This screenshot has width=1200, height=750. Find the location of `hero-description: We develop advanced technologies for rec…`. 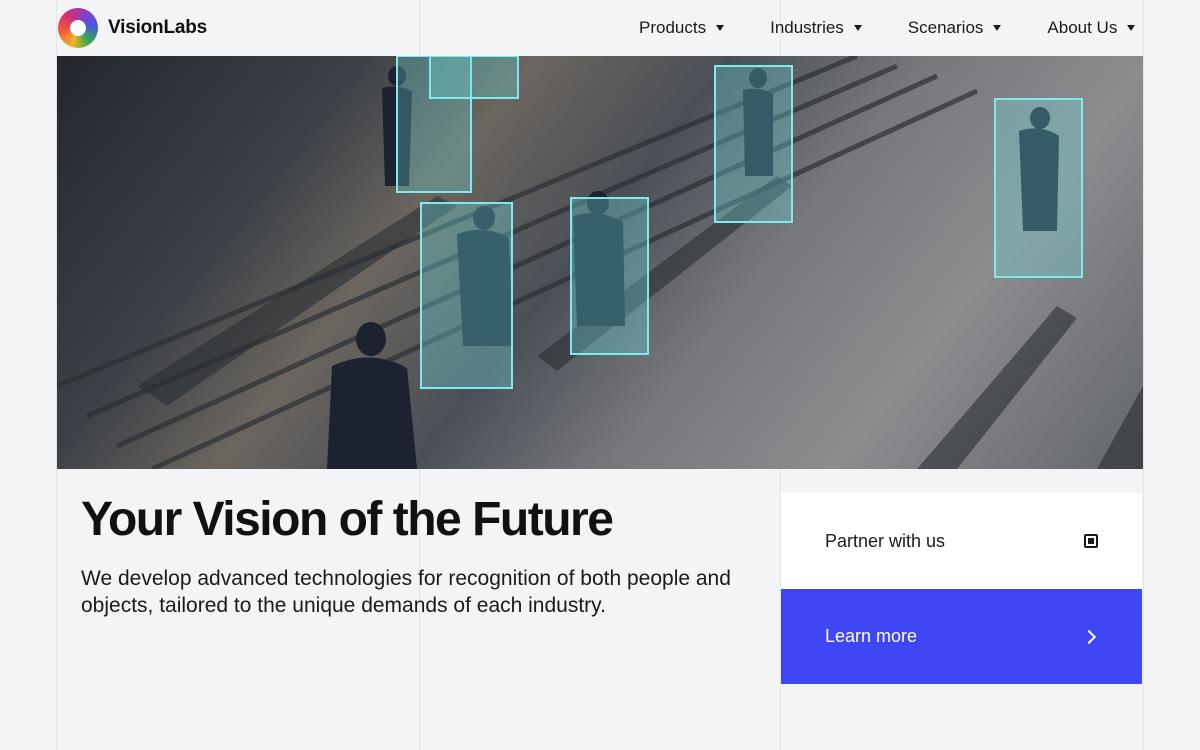

hero-description: We develop advanced technologies for rec… is located at coordinates (406, 592).